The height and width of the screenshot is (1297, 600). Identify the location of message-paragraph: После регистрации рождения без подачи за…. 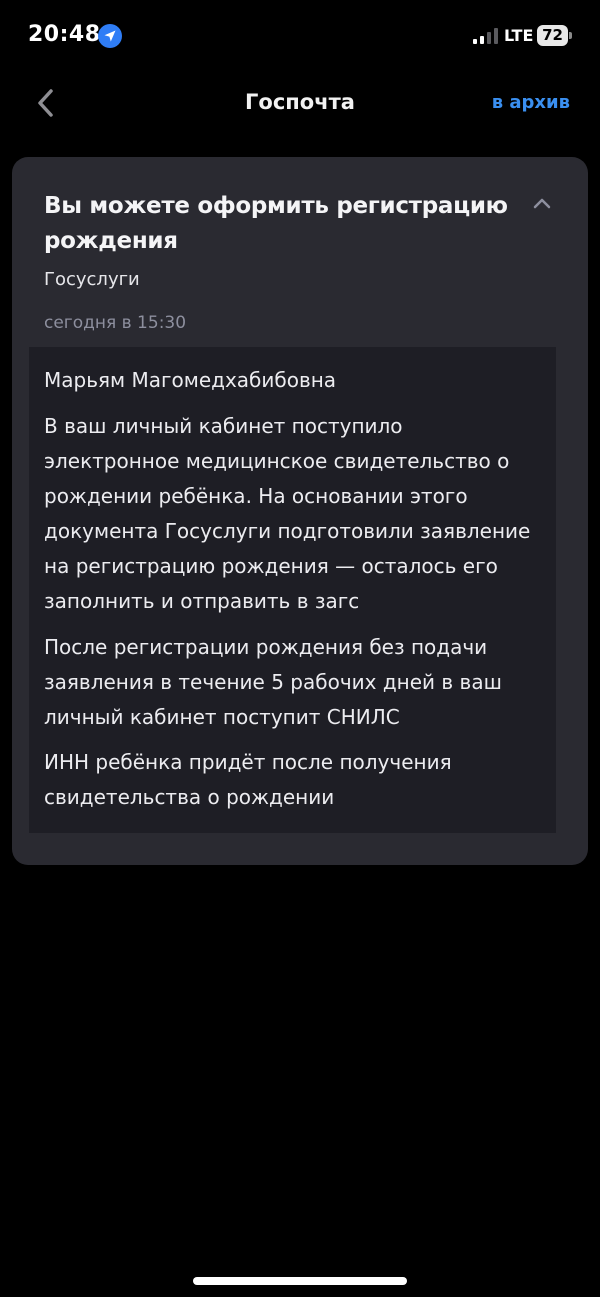
(273, 682).